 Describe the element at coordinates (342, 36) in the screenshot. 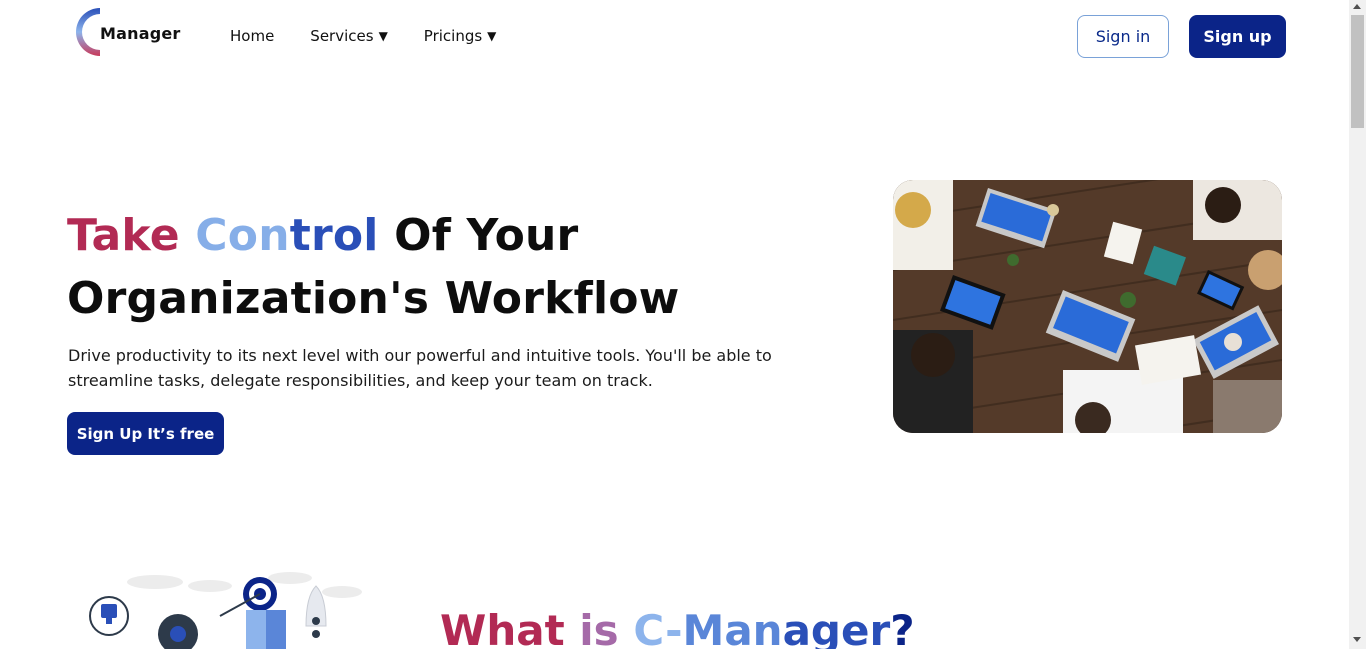

I see `nav-services-label: Services` at that location.